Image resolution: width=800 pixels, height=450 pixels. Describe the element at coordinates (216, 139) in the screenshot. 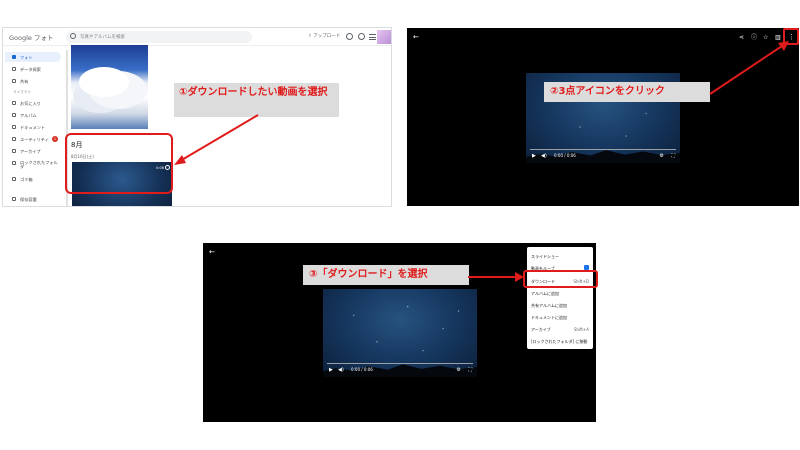

I see `arrow-step1` at that location.